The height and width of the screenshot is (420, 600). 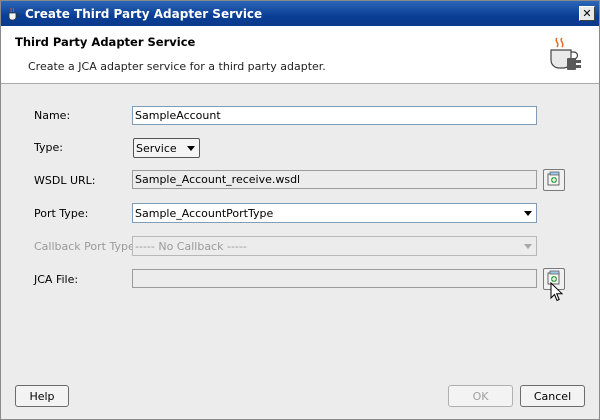 I want to click on type-select-value: Service, so click(x=156, y=148).